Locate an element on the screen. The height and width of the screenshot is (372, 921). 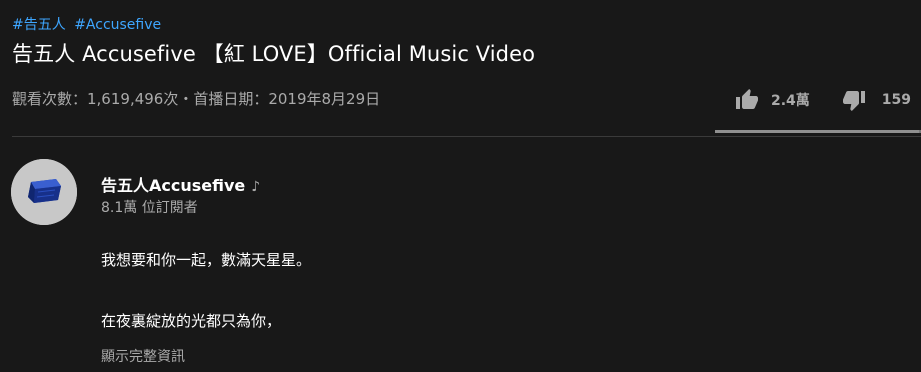
sentiment-bar is located at coordinates (818, 131).